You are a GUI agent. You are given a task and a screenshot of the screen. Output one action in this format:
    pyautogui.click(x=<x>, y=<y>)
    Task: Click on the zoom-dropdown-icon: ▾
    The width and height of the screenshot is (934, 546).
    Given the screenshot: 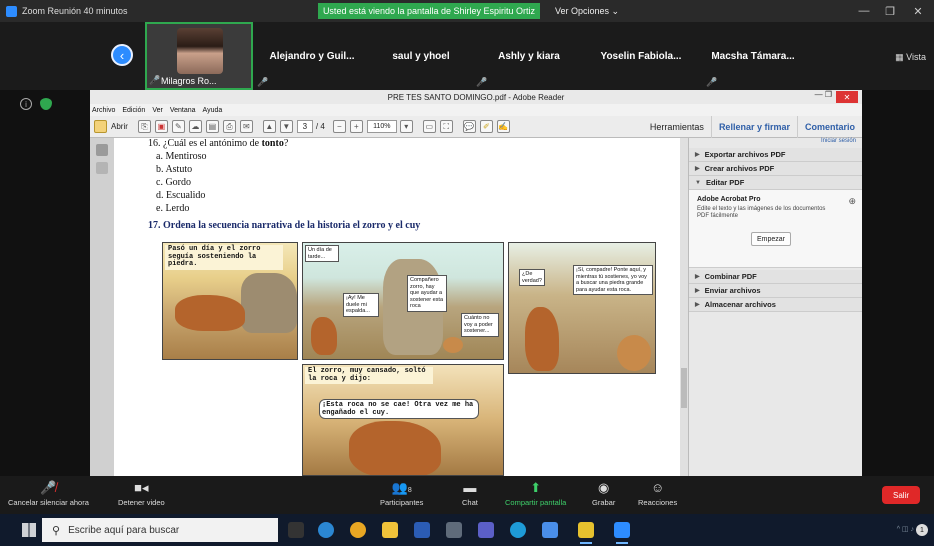 What is the action you would take?
    pyautogui.click(x=406, y=126)
    